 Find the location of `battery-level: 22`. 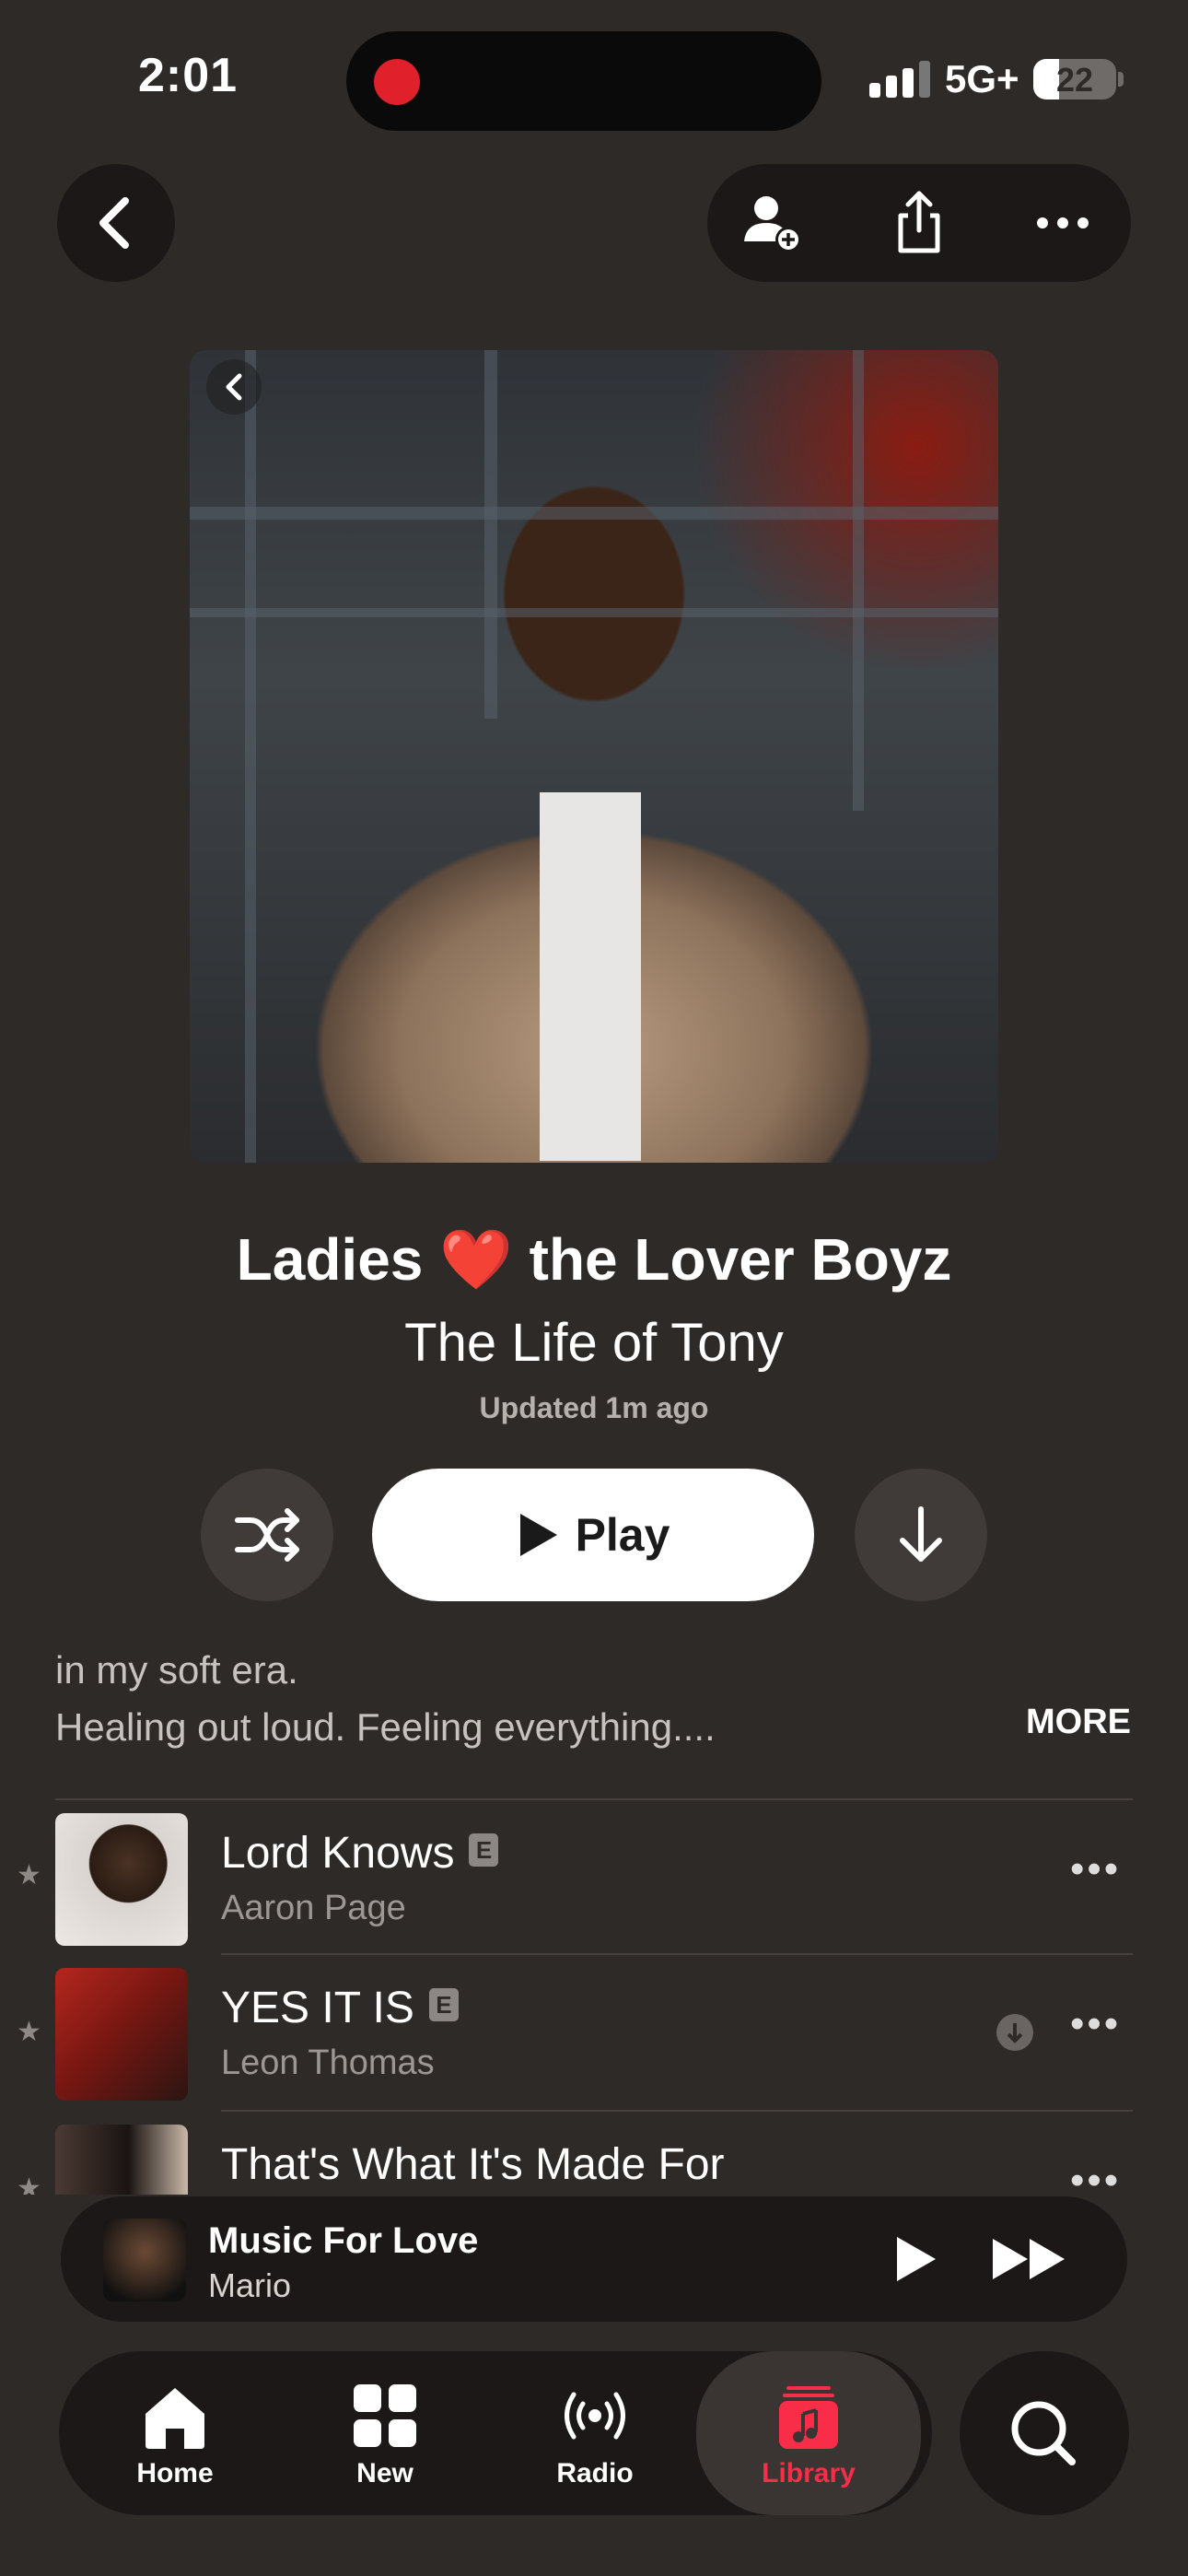

battery-level: 22 is located at coordinates (1074, 80).